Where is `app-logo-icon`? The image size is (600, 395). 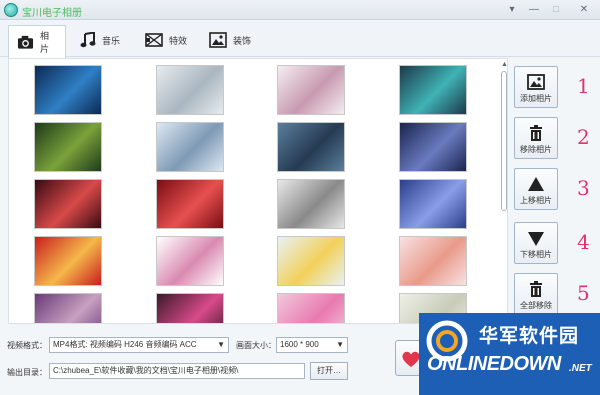 app-logo-icon is located at coordinates (11, 10).